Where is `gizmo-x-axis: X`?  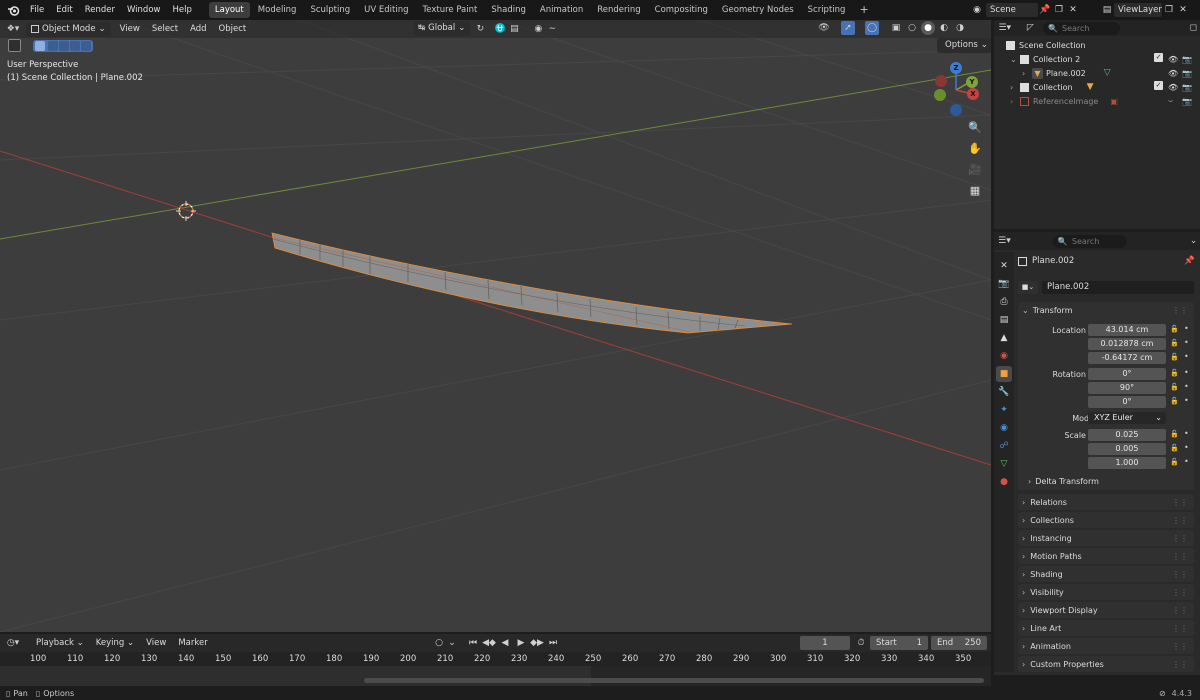 gizmo-x-axis: X is located at coordinates (973, 94).